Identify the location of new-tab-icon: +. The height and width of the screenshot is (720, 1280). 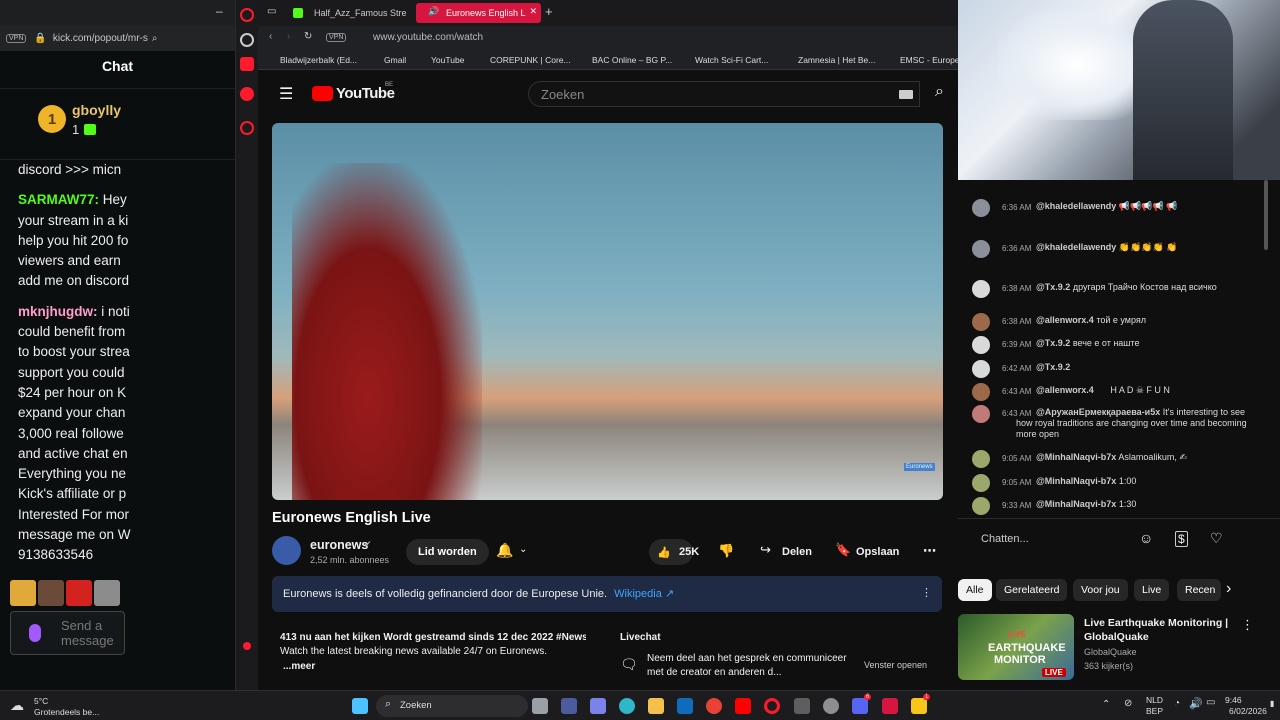
(549, 11).